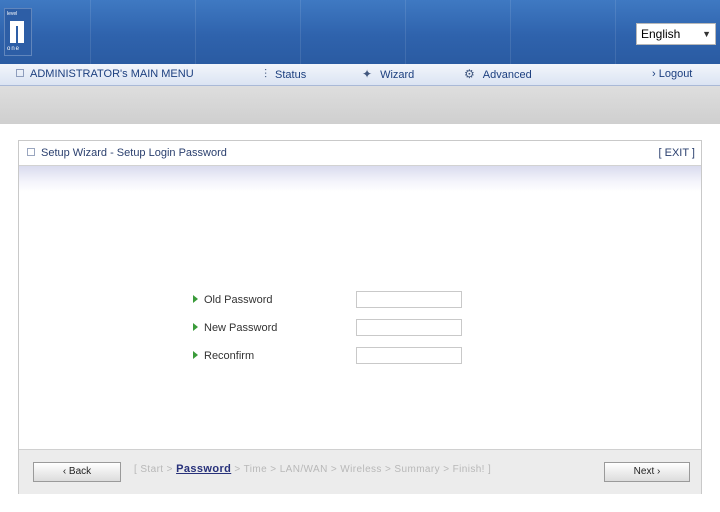 The width and height of the screenshot is (720, 512). What do you see at coordinates (232, 300) in the screenshot?
I see `old-password-label: Old Password` at bounding box center [232, 300].